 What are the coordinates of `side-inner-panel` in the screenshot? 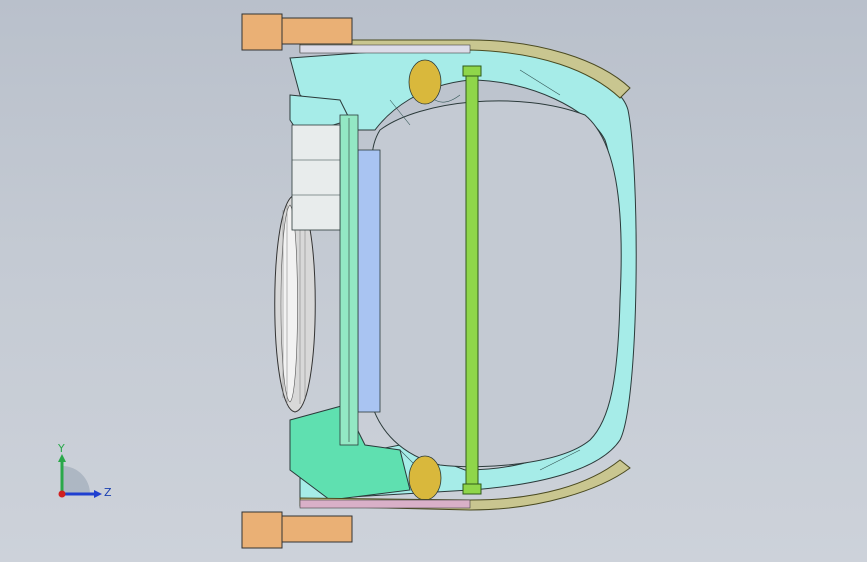 It's located at (369, 281).